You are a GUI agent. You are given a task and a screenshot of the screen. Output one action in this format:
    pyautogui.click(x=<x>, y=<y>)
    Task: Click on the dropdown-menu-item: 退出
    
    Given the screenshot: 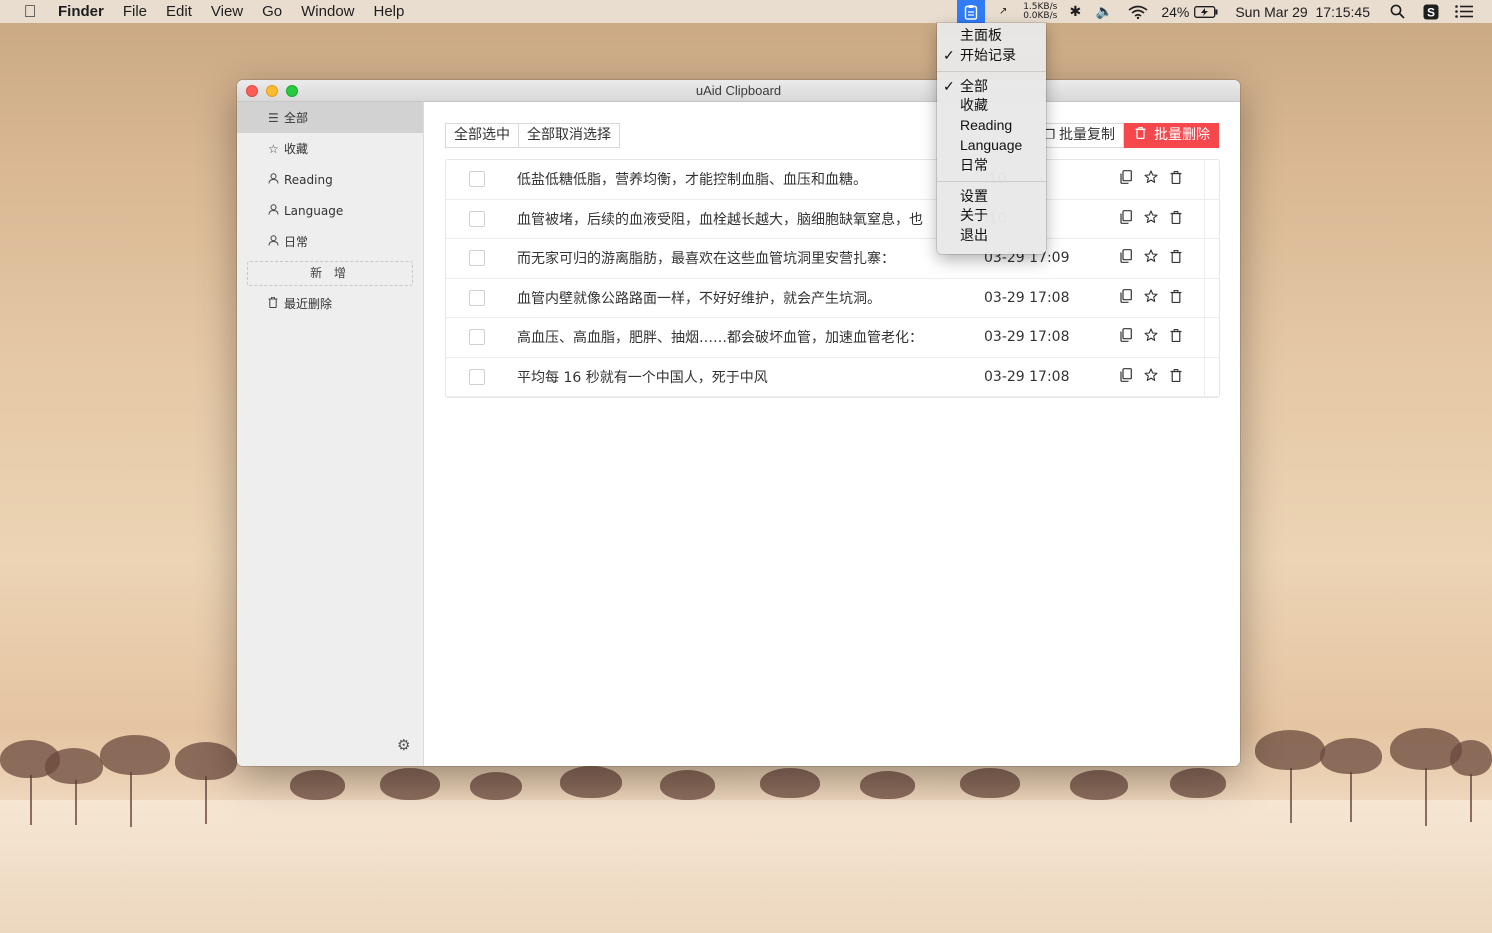 What is the action you would take?
    pyautogui.click(x=991, y=236)
    